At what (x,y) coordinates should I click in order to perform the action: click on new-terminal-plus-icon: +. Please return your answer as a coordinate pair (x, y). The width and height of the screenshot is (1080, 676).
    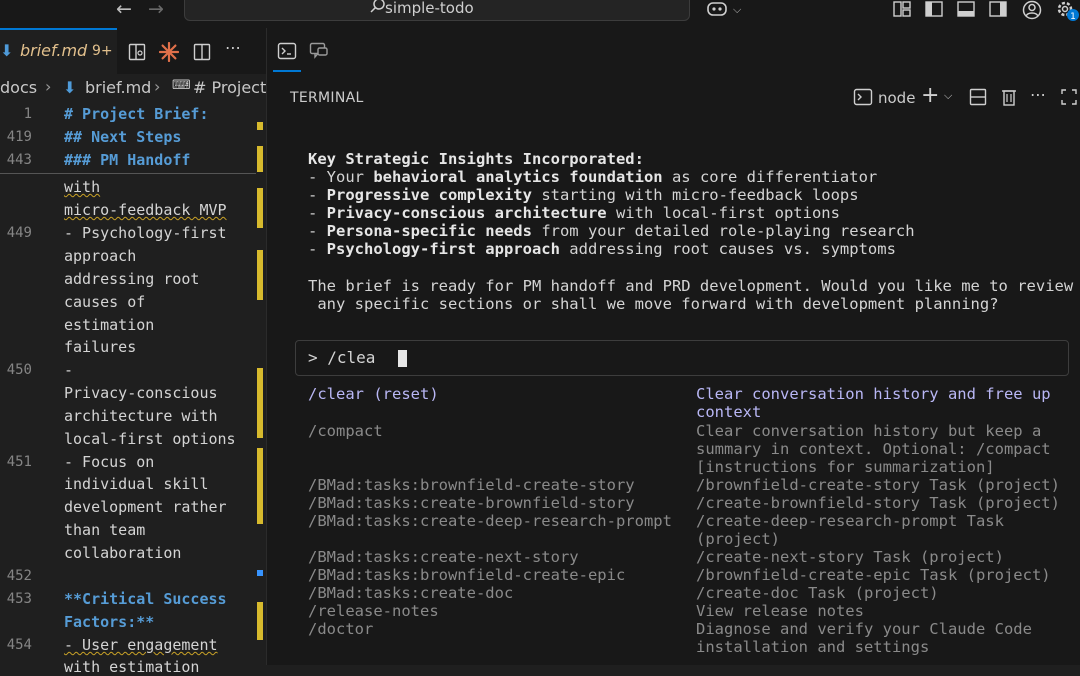
    Looking at the image, I should click on (930, 95).